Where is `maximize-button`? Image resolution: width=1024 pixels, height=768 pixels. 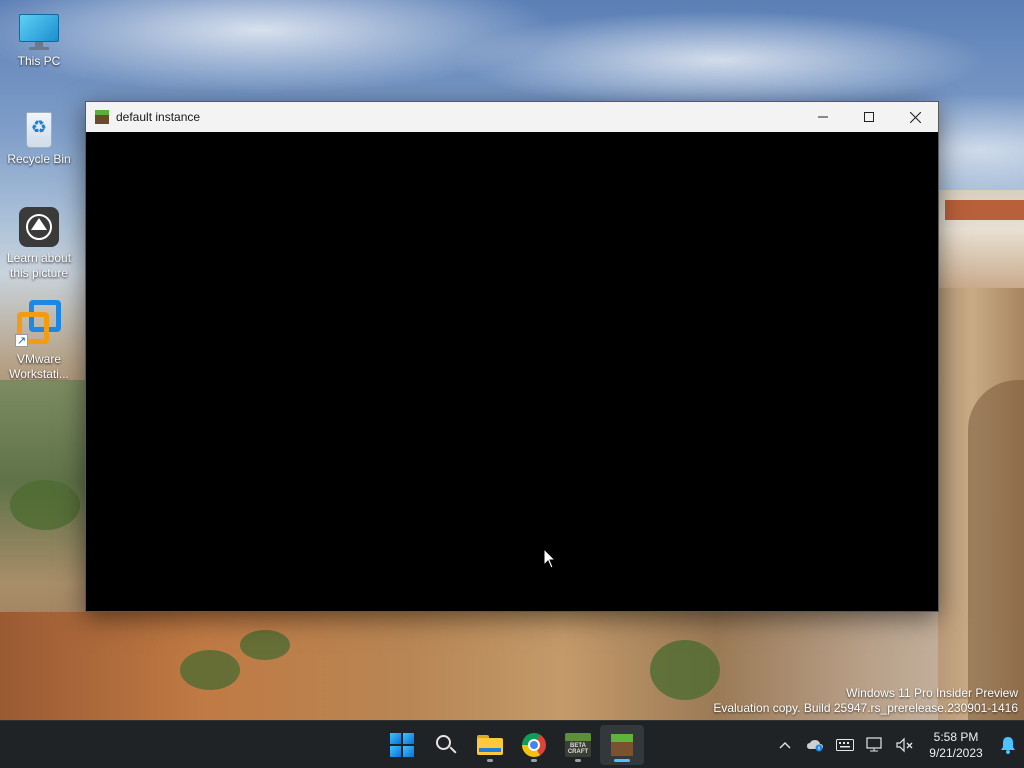
maximize-button is located at coordinates (869, 117).